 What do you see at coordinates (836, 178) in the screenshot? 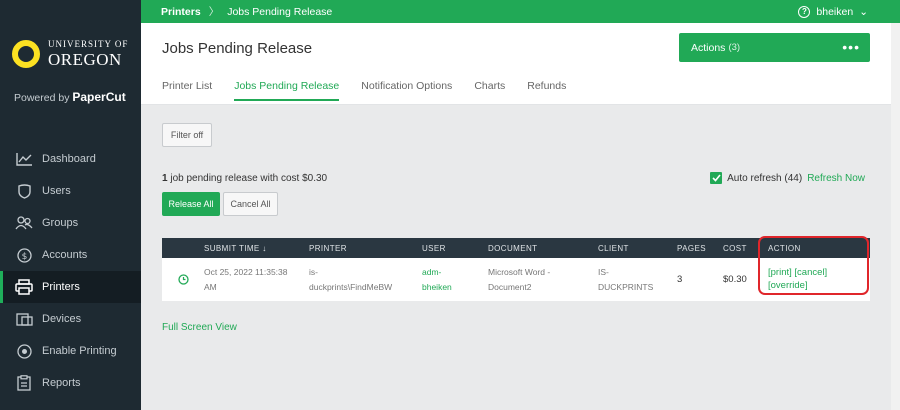
I see `refresh-now-link: Refresh Now` at bounding box center [836, 178].